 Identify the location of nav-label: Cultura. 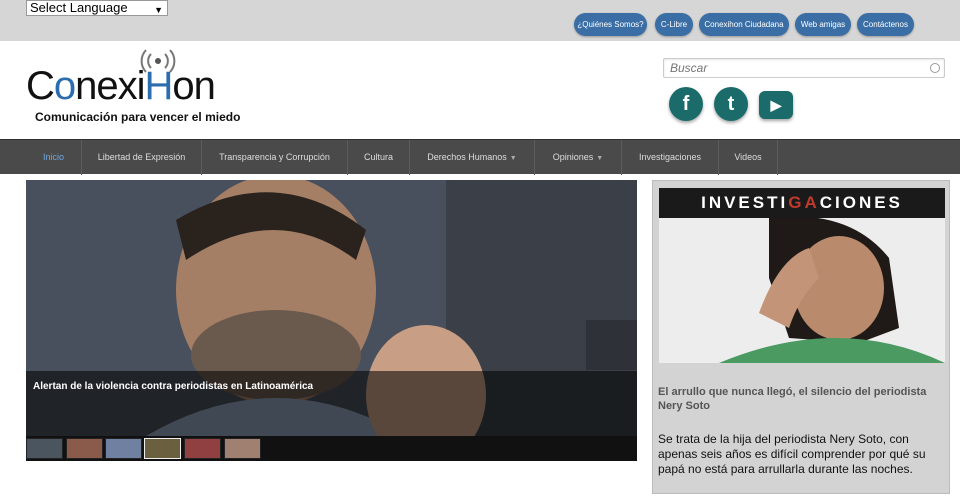
(378, 157).